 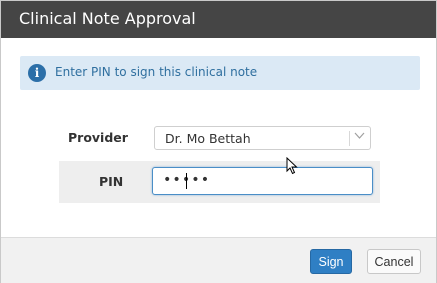 What do you see at coordinates (218, 19) in the screenshot?
I see `dialog-titlebar: Clinical Note Approval` at bounding box center [218, 19].